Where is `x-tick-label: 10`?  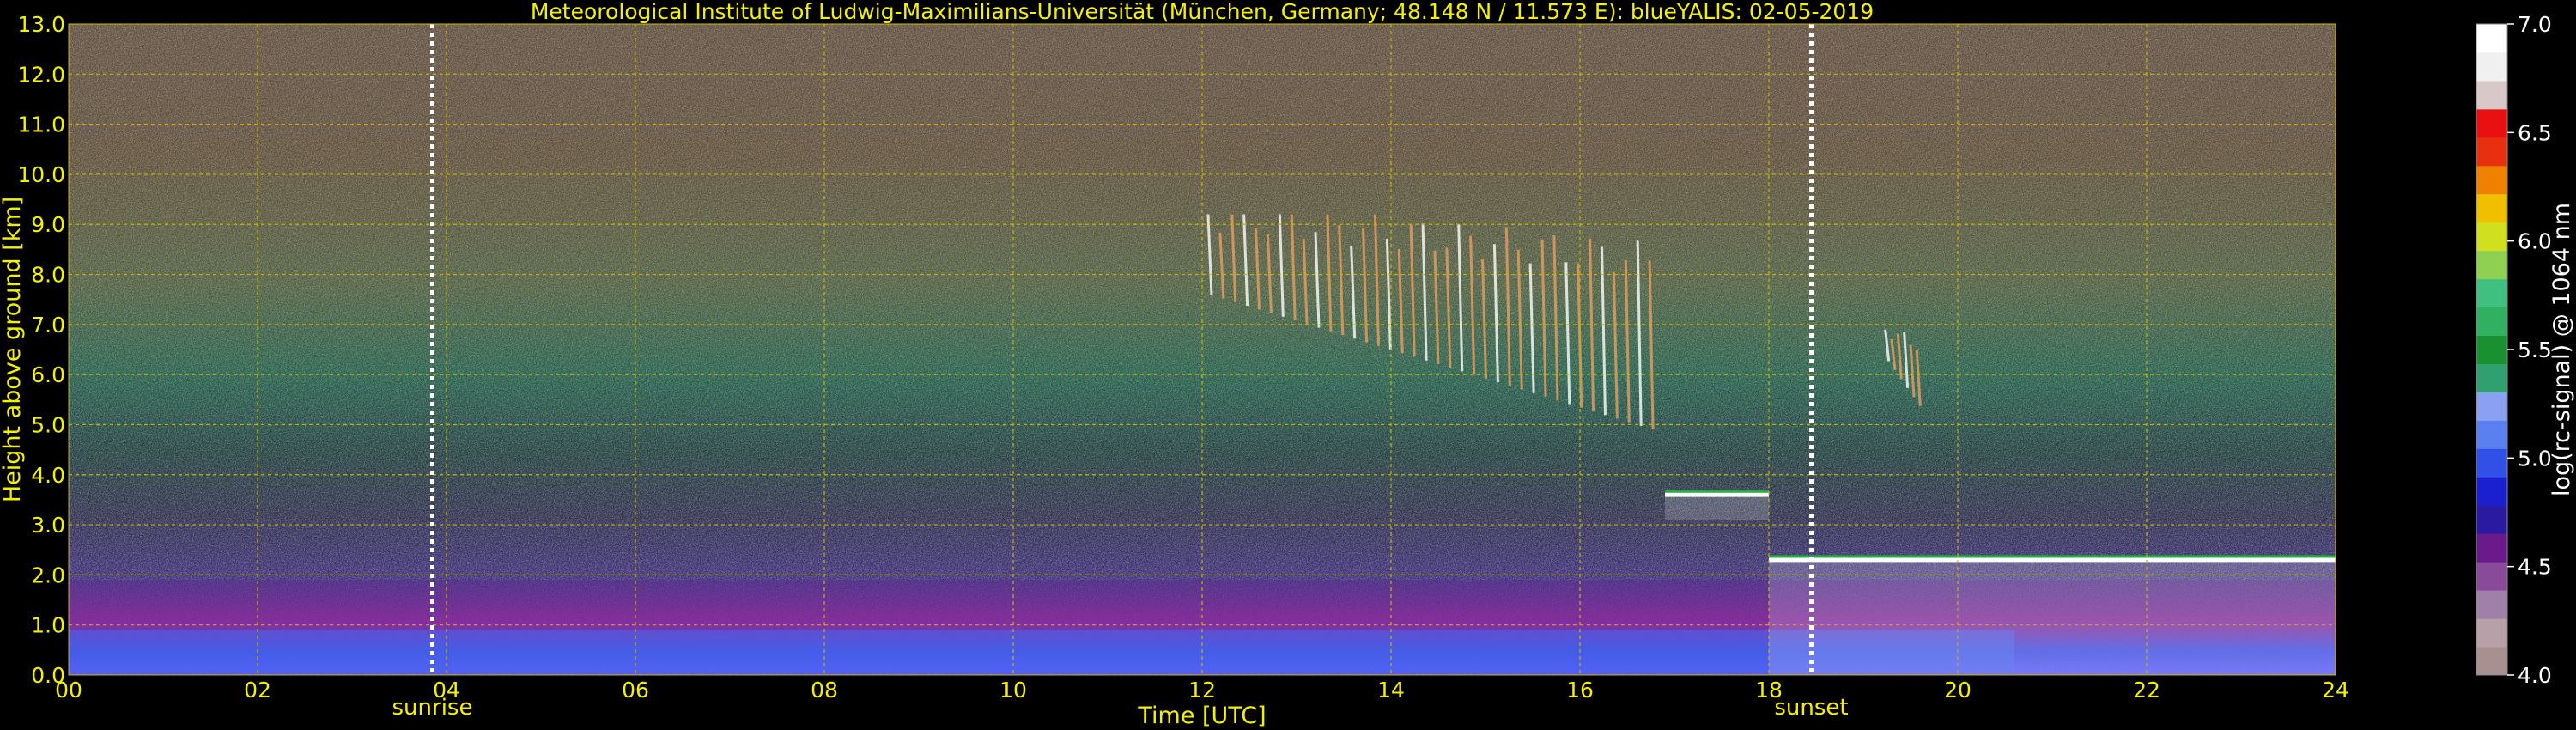 x-tick-label: 10 is located at coordinates (1013, 690).